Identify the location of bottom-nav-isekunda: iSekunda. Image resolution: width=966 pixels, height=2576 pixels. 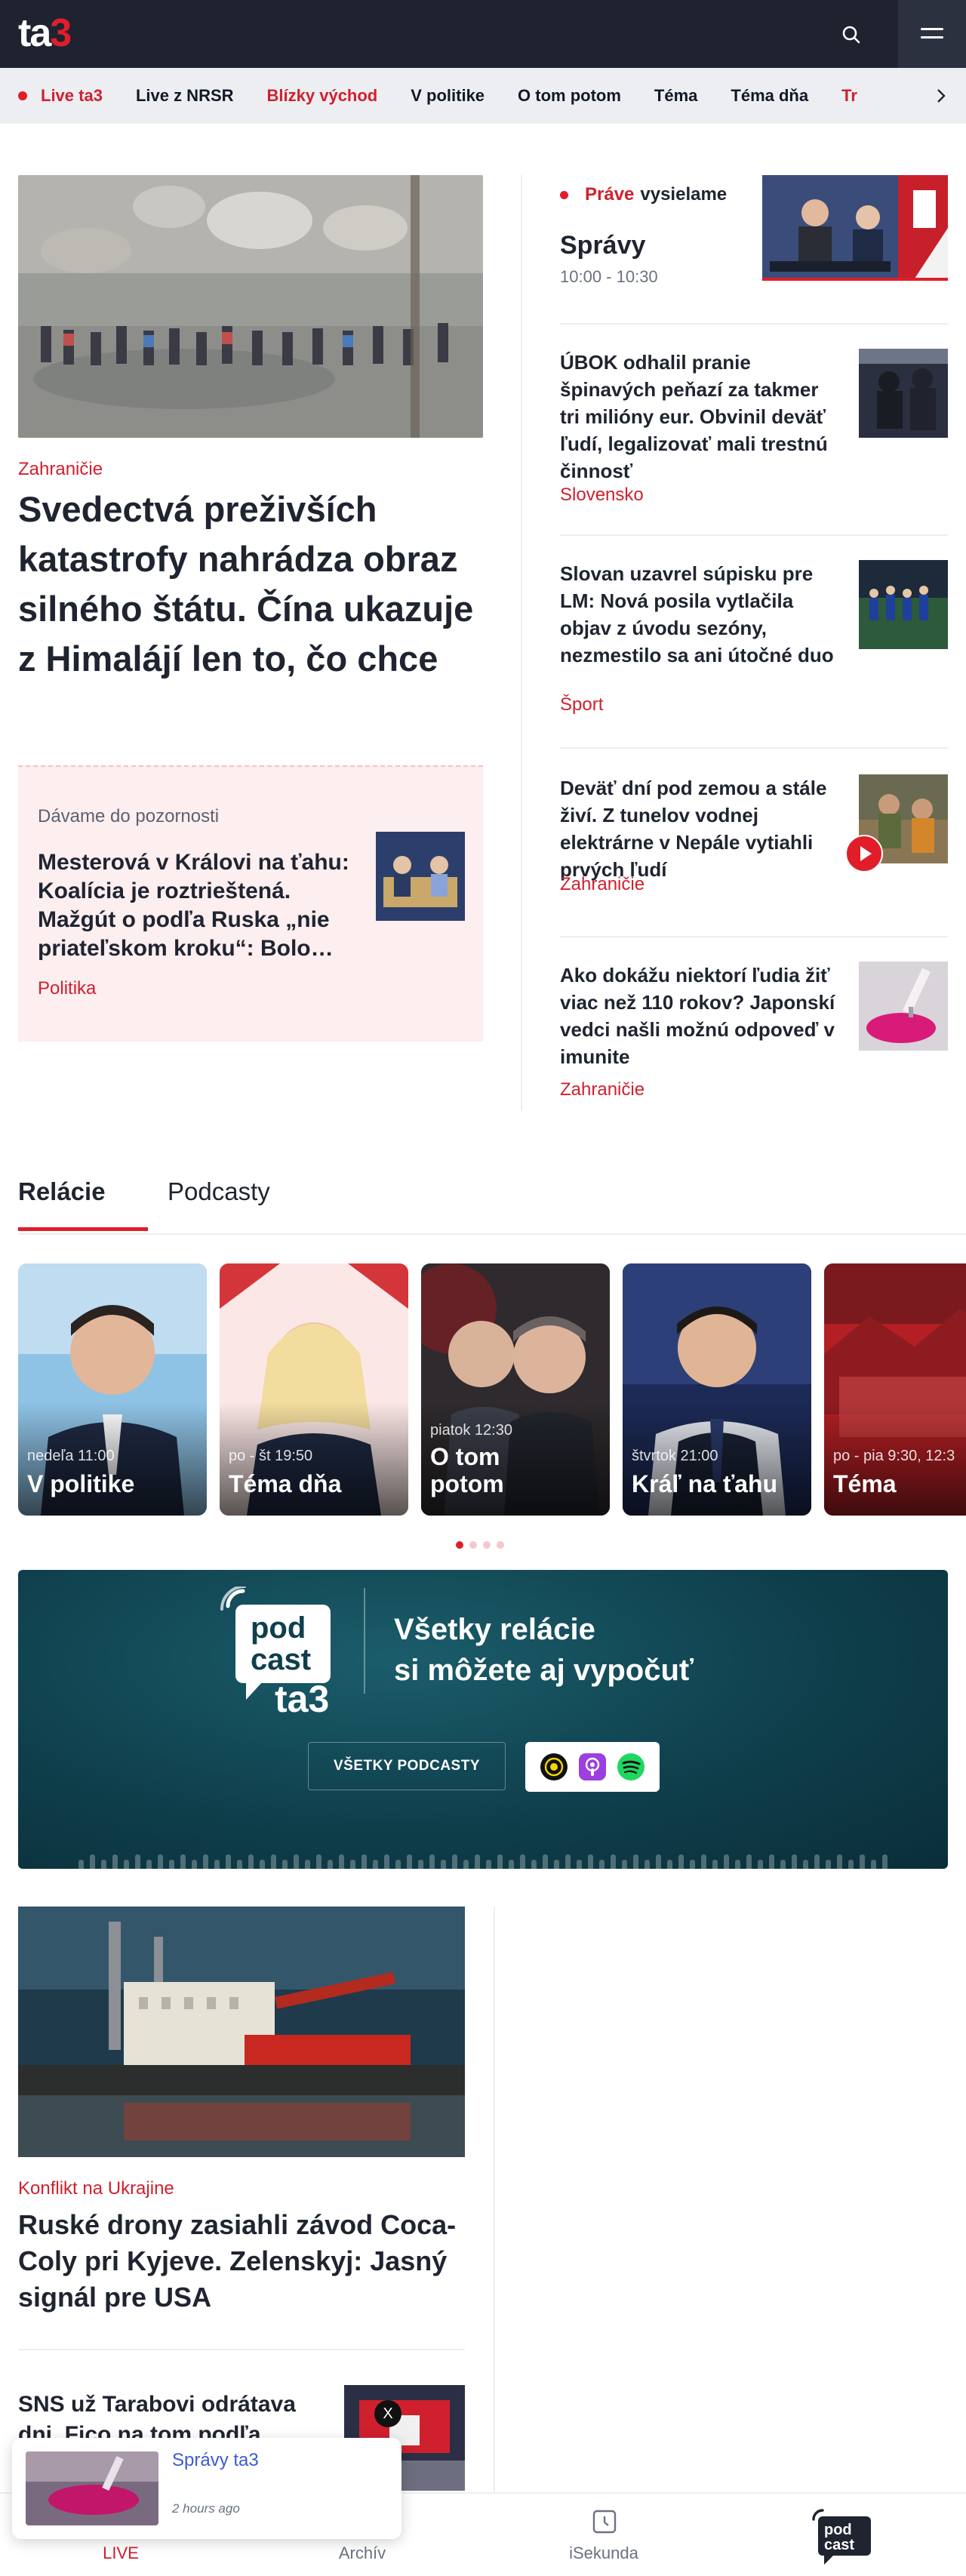
(603, 2535).